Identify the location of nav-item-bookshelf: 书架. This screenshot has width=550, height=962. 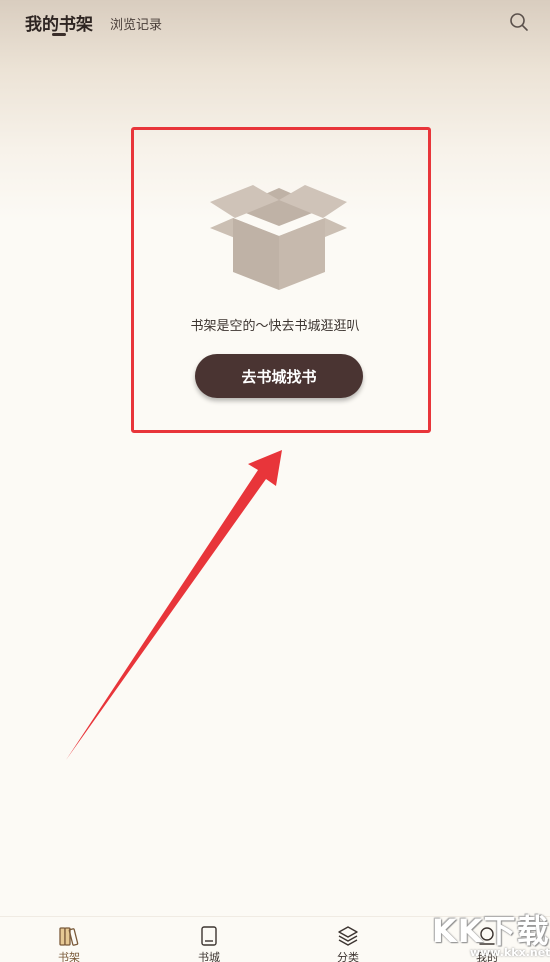
(69, 939).